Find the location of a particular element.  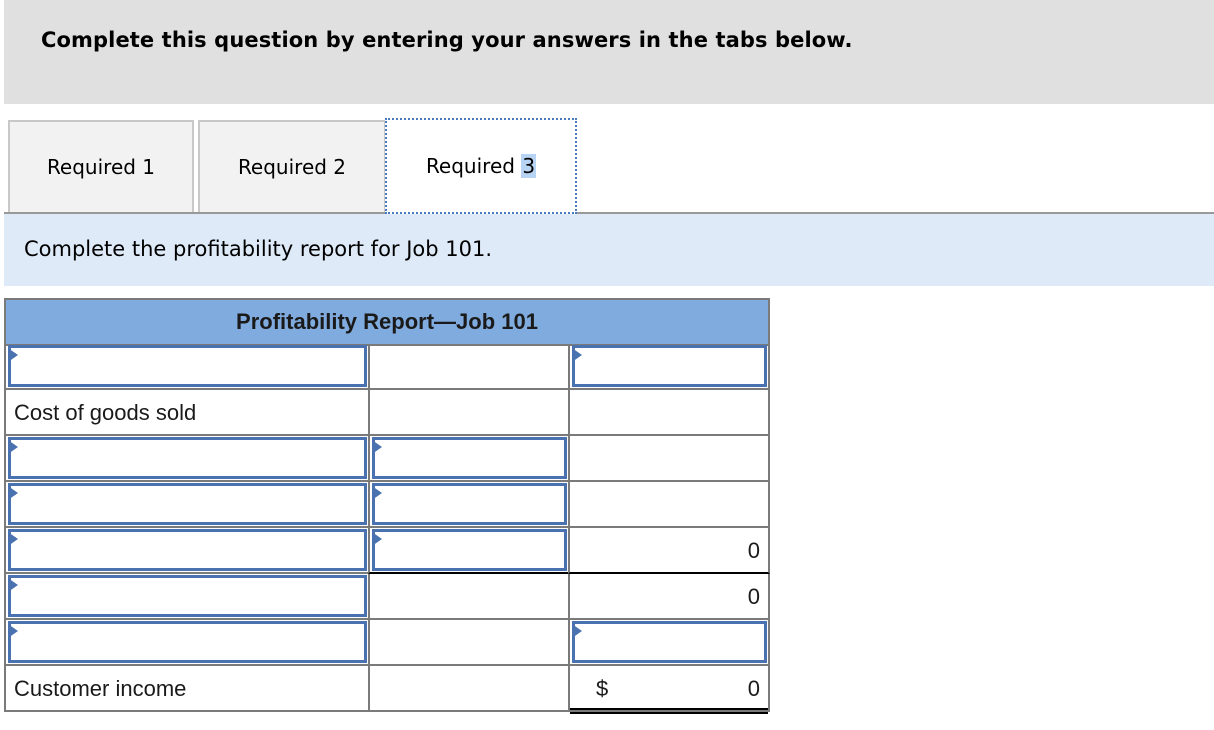

tab-label: Required 3 is located at coordinates (481, 166).